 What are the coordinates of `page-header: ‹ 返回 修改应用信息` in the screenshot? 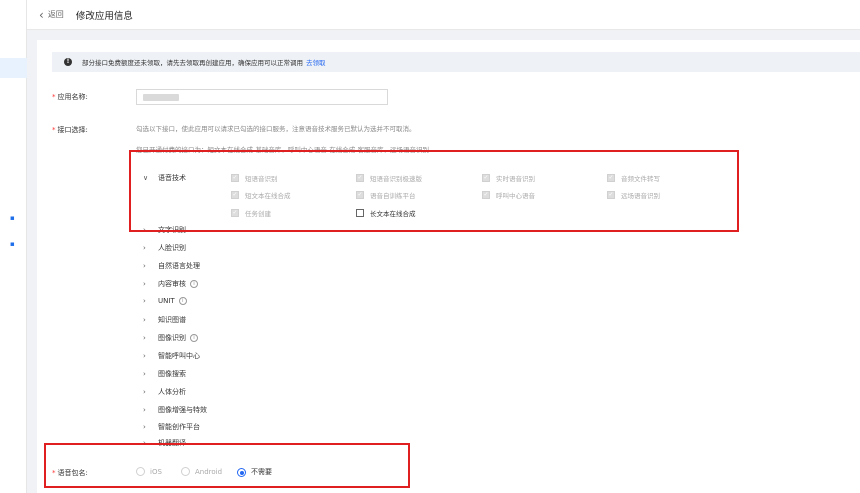 It's located at (443, 15).